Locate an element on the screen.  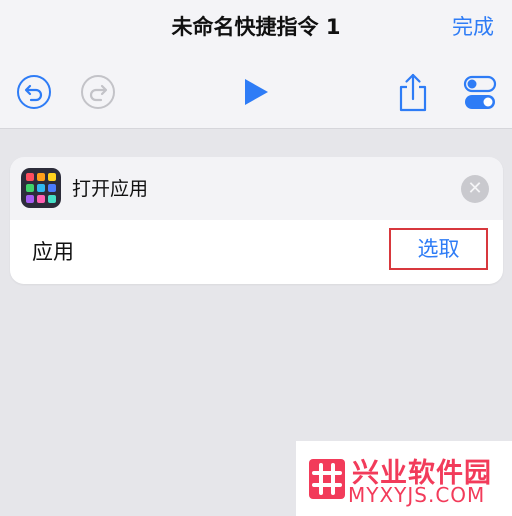
done-button: 完成 is located at coordinates (473, 27).